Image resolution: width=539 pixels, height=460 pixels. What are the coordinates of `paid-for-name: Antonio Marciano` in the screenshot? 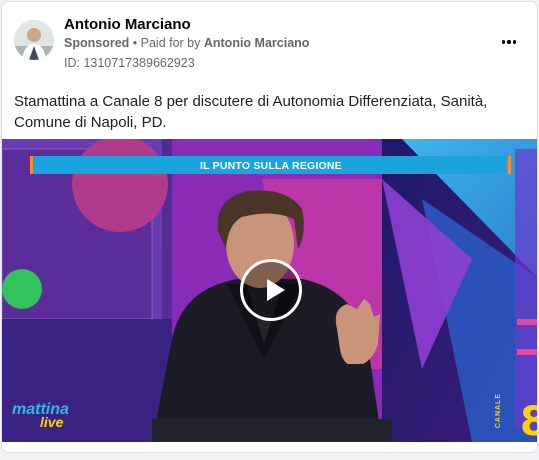 It's located at (256, 43).